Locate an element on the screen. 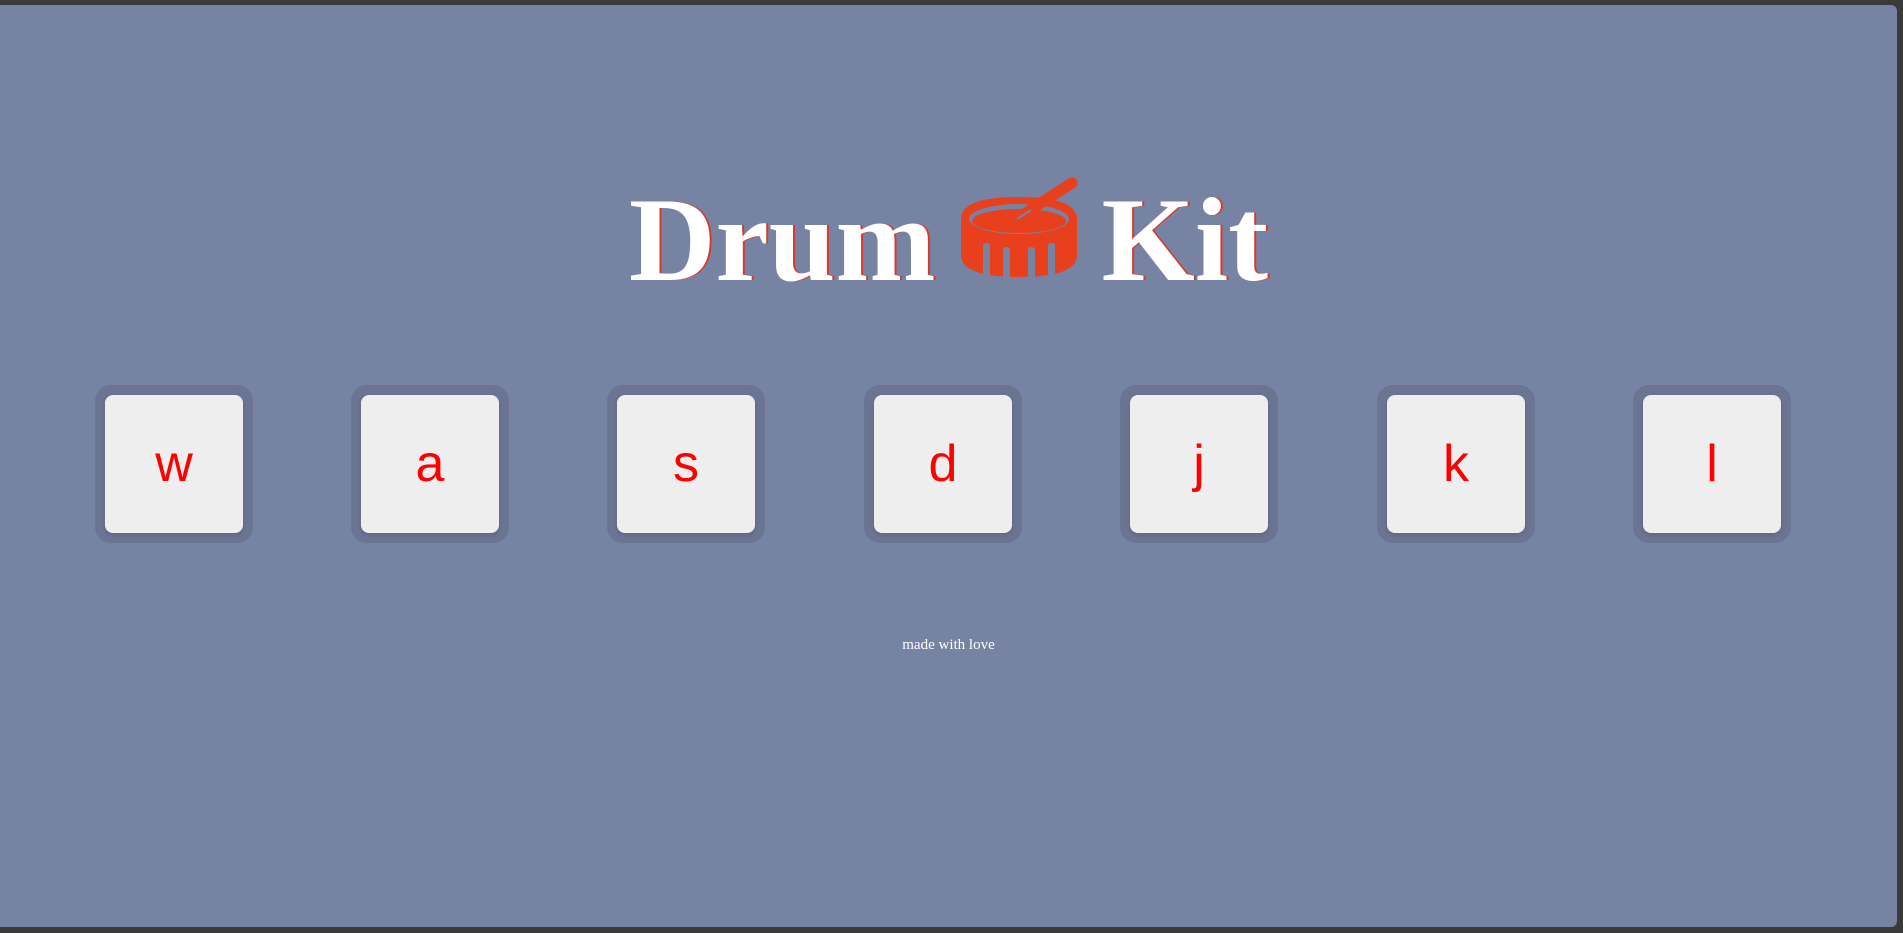  drum-key-wrapper: a is located at coordinates (430, 464).